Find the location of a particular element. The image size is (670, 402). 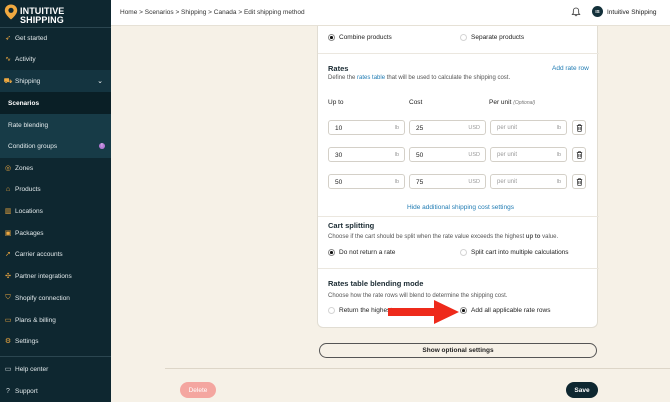

sidebar-item-label: Packages is located at coordinates (29, 233).